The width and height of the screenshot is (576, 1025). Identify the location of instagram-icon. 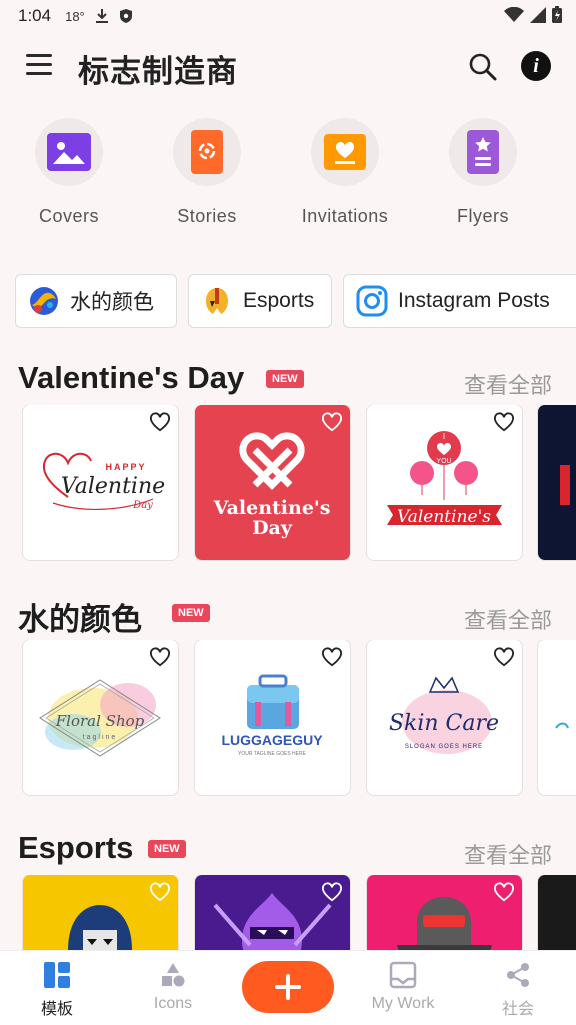
(372, 301).